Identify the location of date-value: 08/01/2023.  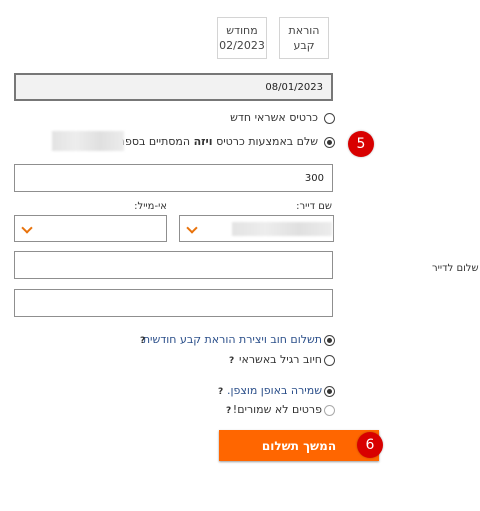
(294, 87).